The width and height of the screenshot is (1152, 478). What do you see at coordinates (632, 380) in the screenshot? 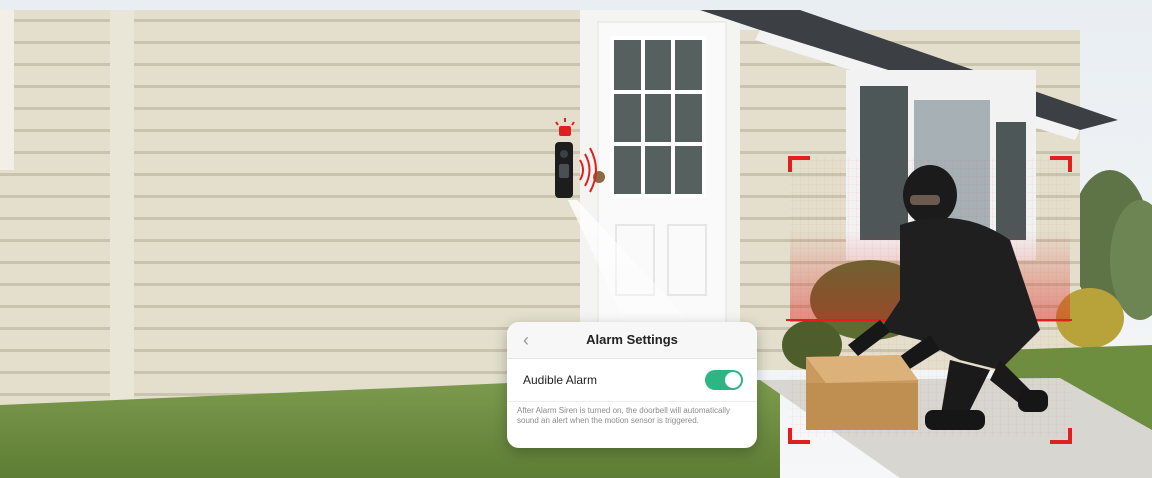
I see `audible-alarm-row: Audible Alarm` at bounding box center [632, 380].